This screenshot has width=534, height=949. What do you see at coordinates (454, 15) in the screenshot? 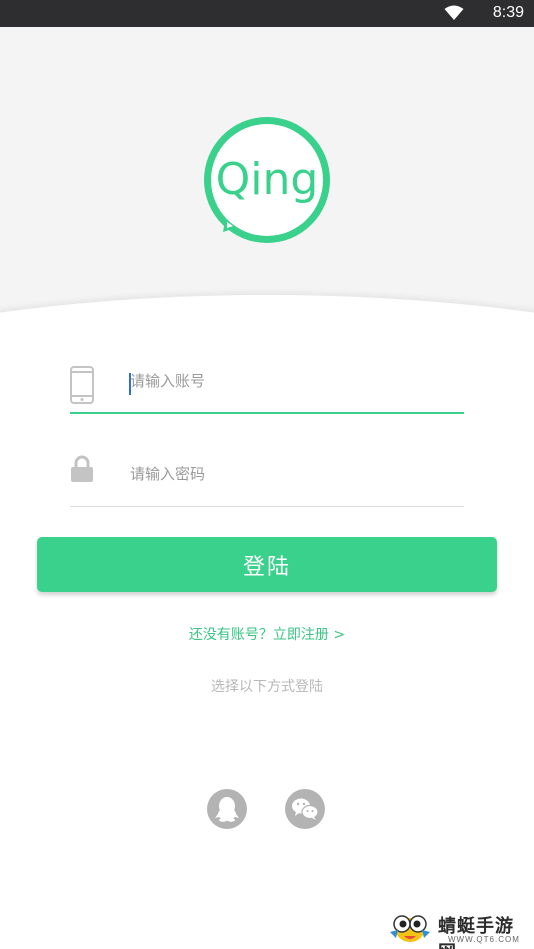
I see `wifi-icon` at bounding box center [454, 15].